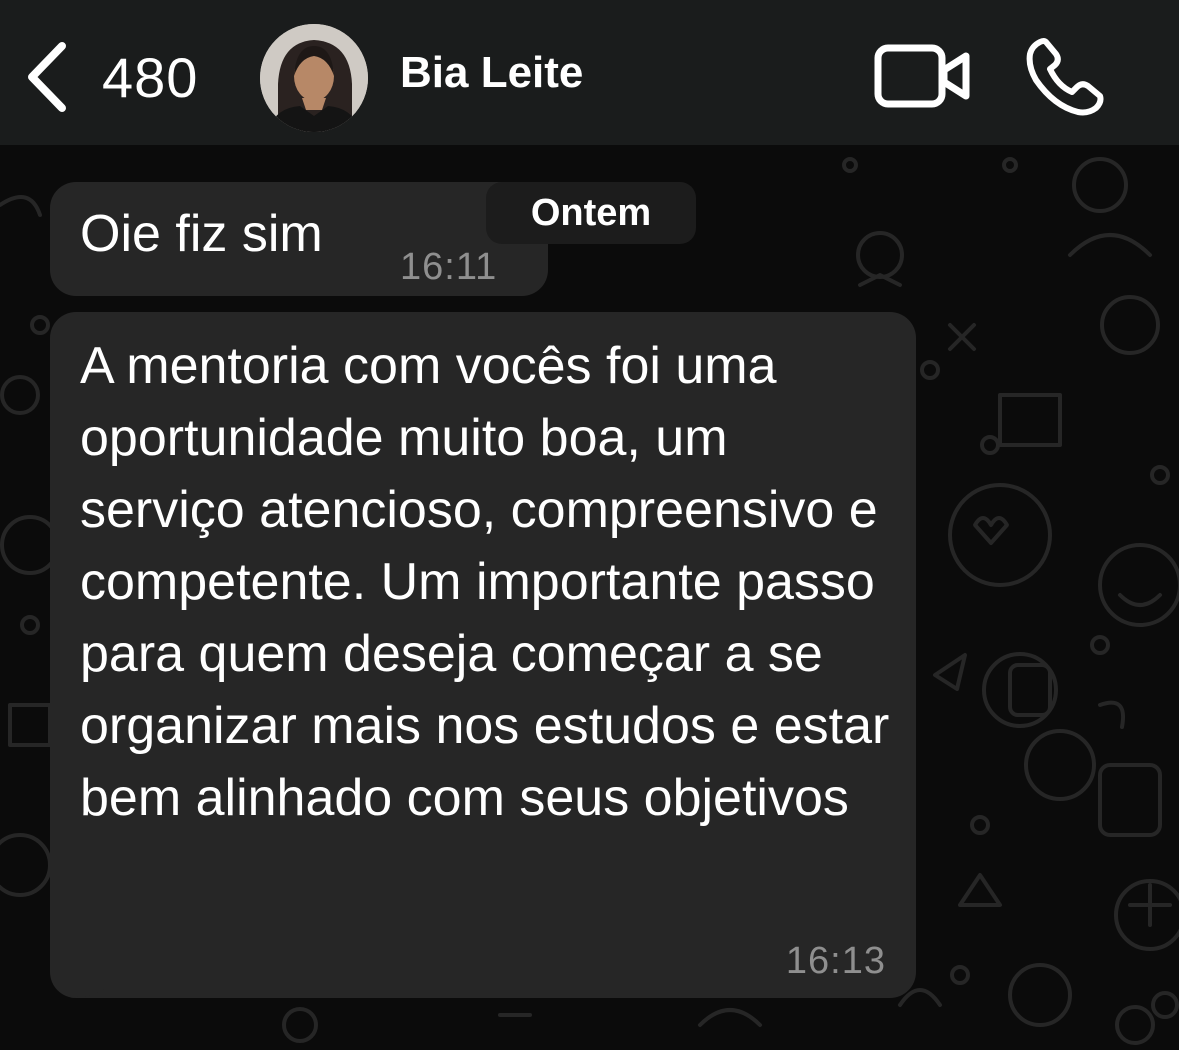 This screenshot has width=1179, height=1050. Describe the element at coordinates (201, 234) in the screenshot. I see `message-text: Oie fiz sim` at that location.